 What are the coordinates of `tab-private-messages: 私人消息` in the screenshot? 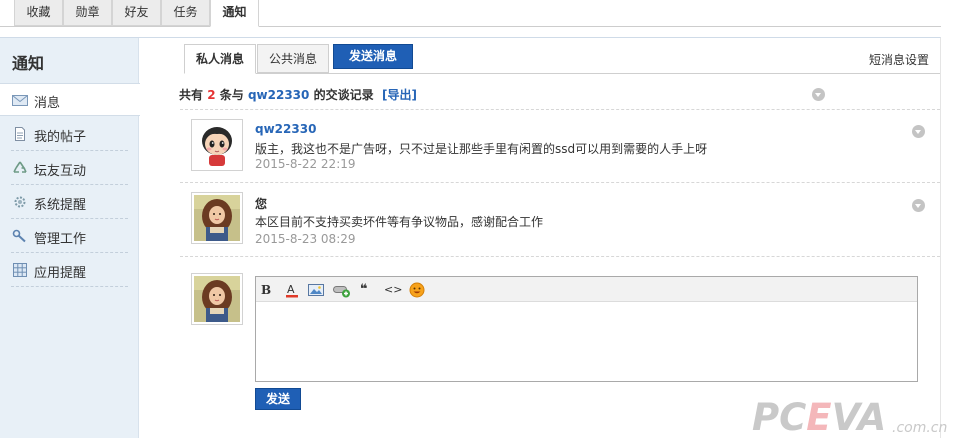 It's located at (220, 59).